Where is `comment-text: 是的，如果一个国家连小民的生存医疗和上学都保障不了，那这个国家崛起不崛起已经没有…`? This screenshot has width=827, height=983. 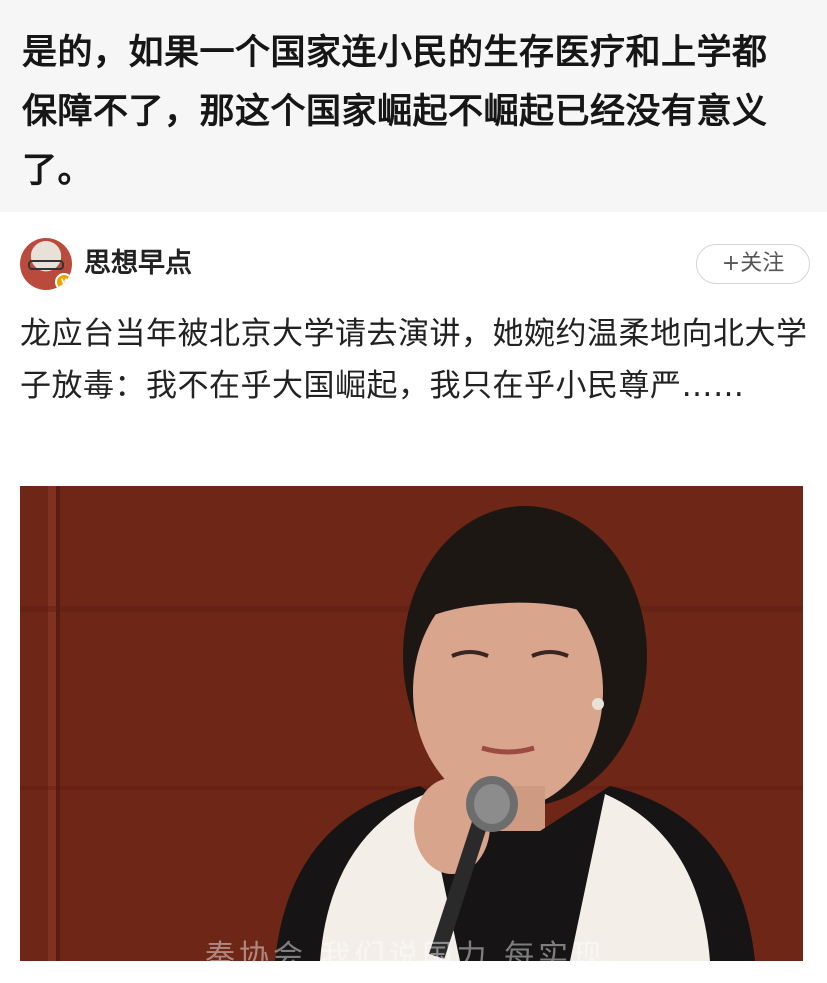
comment-text: 是的，如果一个国家连小民的生存医疗和上学都保障不了，那这个国家崛起不崛起已经没有… is located at coordinates (395, 112).